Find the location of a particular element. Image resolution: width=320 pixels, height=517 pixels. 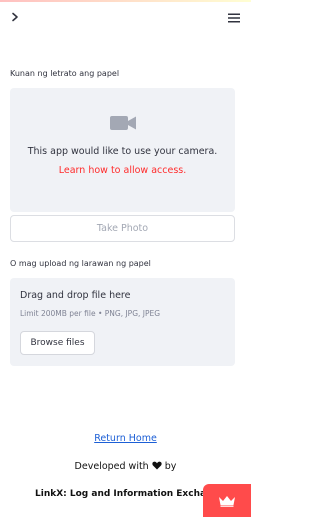

camera-permission-message: This app would like to use your camera. is located at coordinates (122, 151).